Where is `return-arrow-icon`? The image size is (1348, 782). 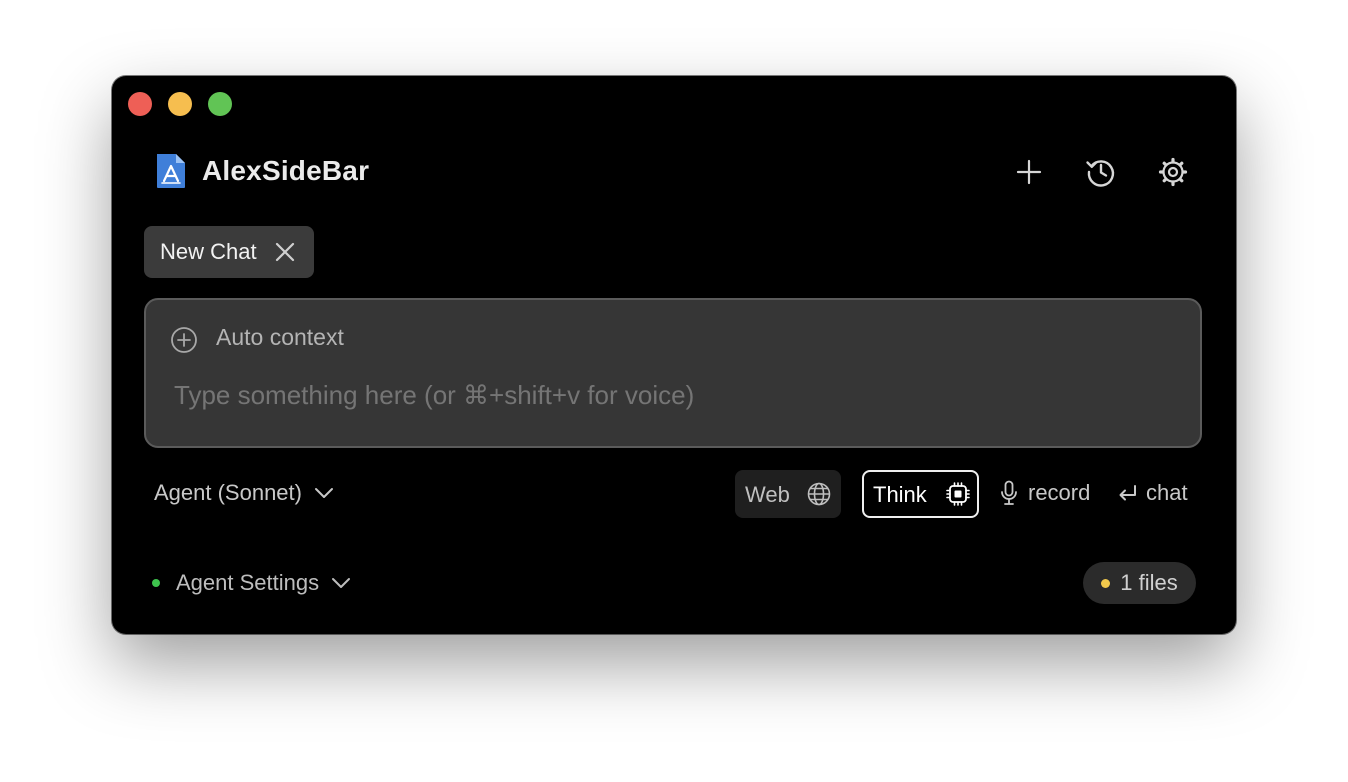 return-arrow-icon is located at coordinates (1127, 493).